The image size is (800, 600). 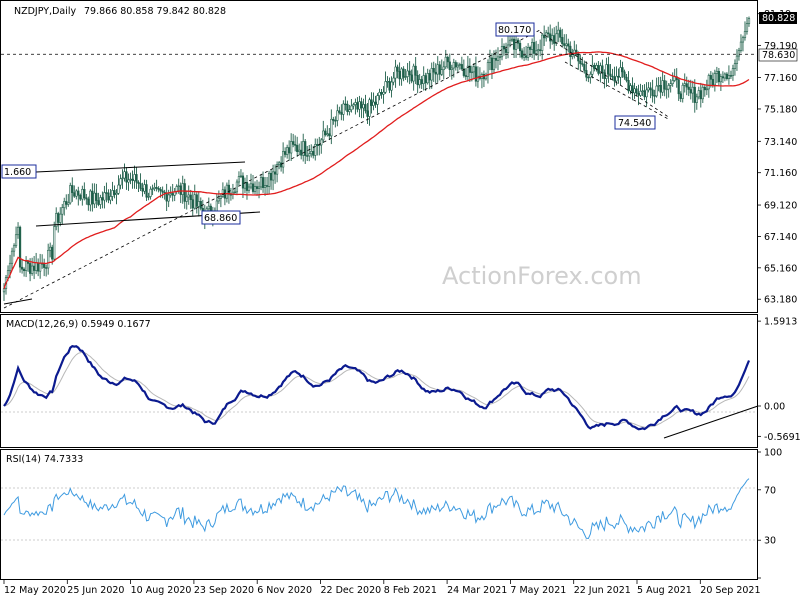 I want to click on price-header-ohlc: 79.866 80.858 79.842 80.828, so click(x=155, y=11).